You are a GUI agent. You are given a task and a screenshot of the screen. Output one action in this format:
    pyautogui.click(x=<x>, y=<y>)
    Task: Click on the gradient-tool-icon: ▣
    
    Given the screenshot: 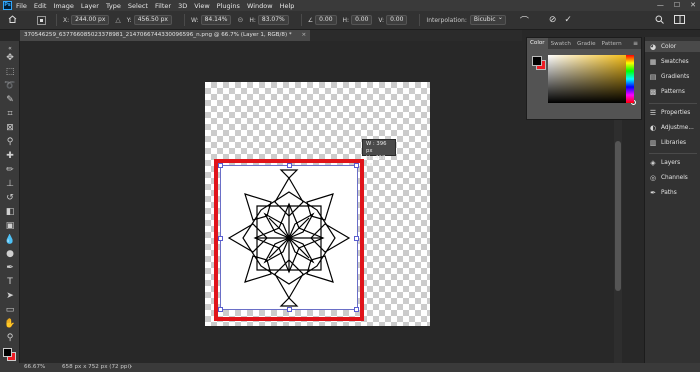 What is the action you would take?
    pyautogui.click(x=10, y=226)
    